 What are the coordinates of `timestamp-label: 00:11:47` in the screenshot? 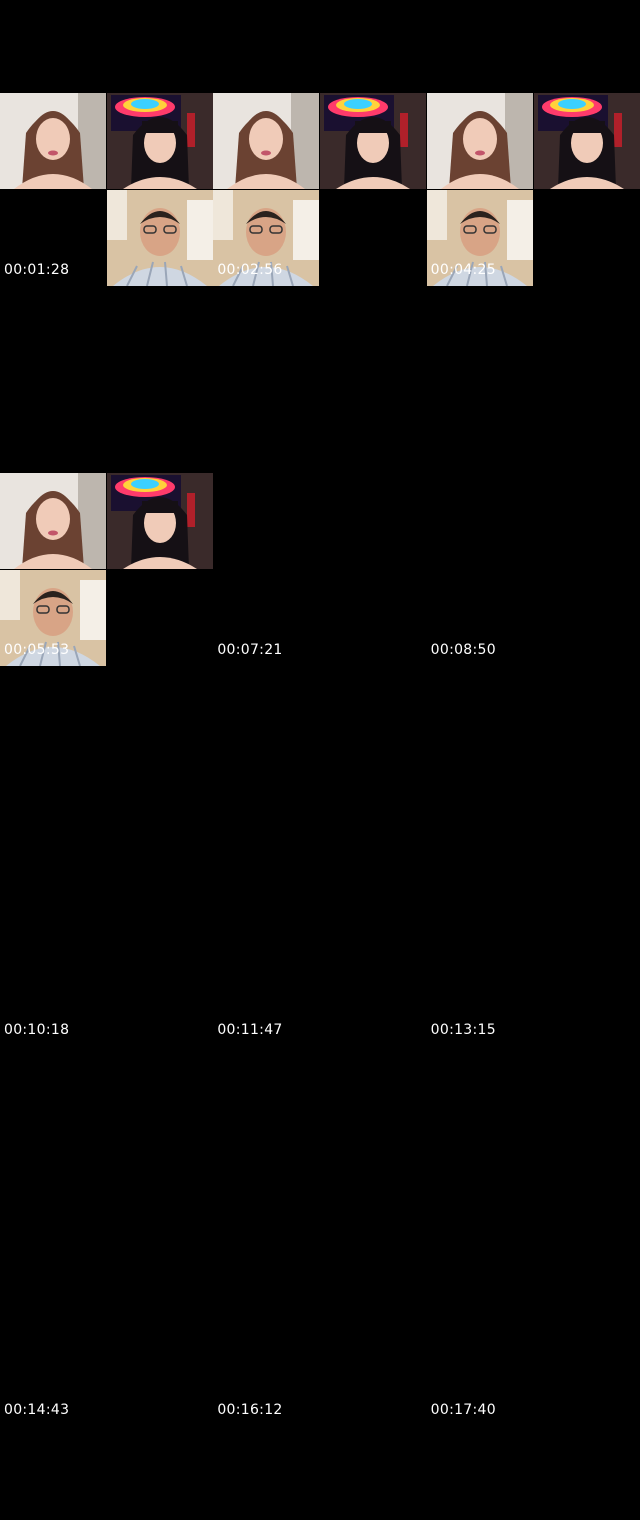 It's located at (250, 1030).